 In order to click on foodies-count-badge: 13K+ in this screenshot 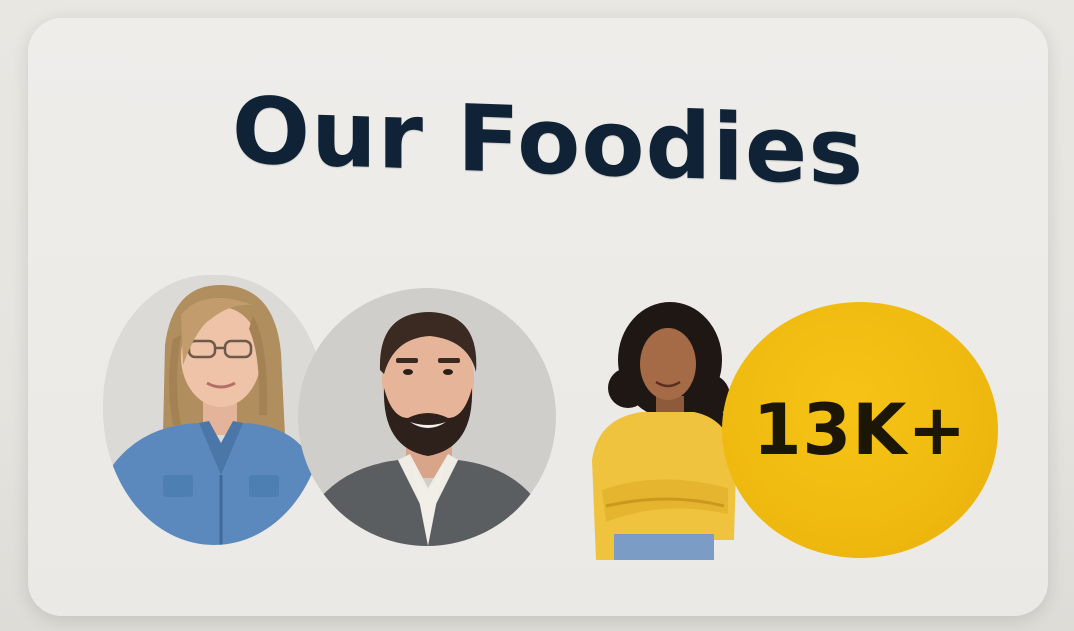, I will do `click(860, 430)`.